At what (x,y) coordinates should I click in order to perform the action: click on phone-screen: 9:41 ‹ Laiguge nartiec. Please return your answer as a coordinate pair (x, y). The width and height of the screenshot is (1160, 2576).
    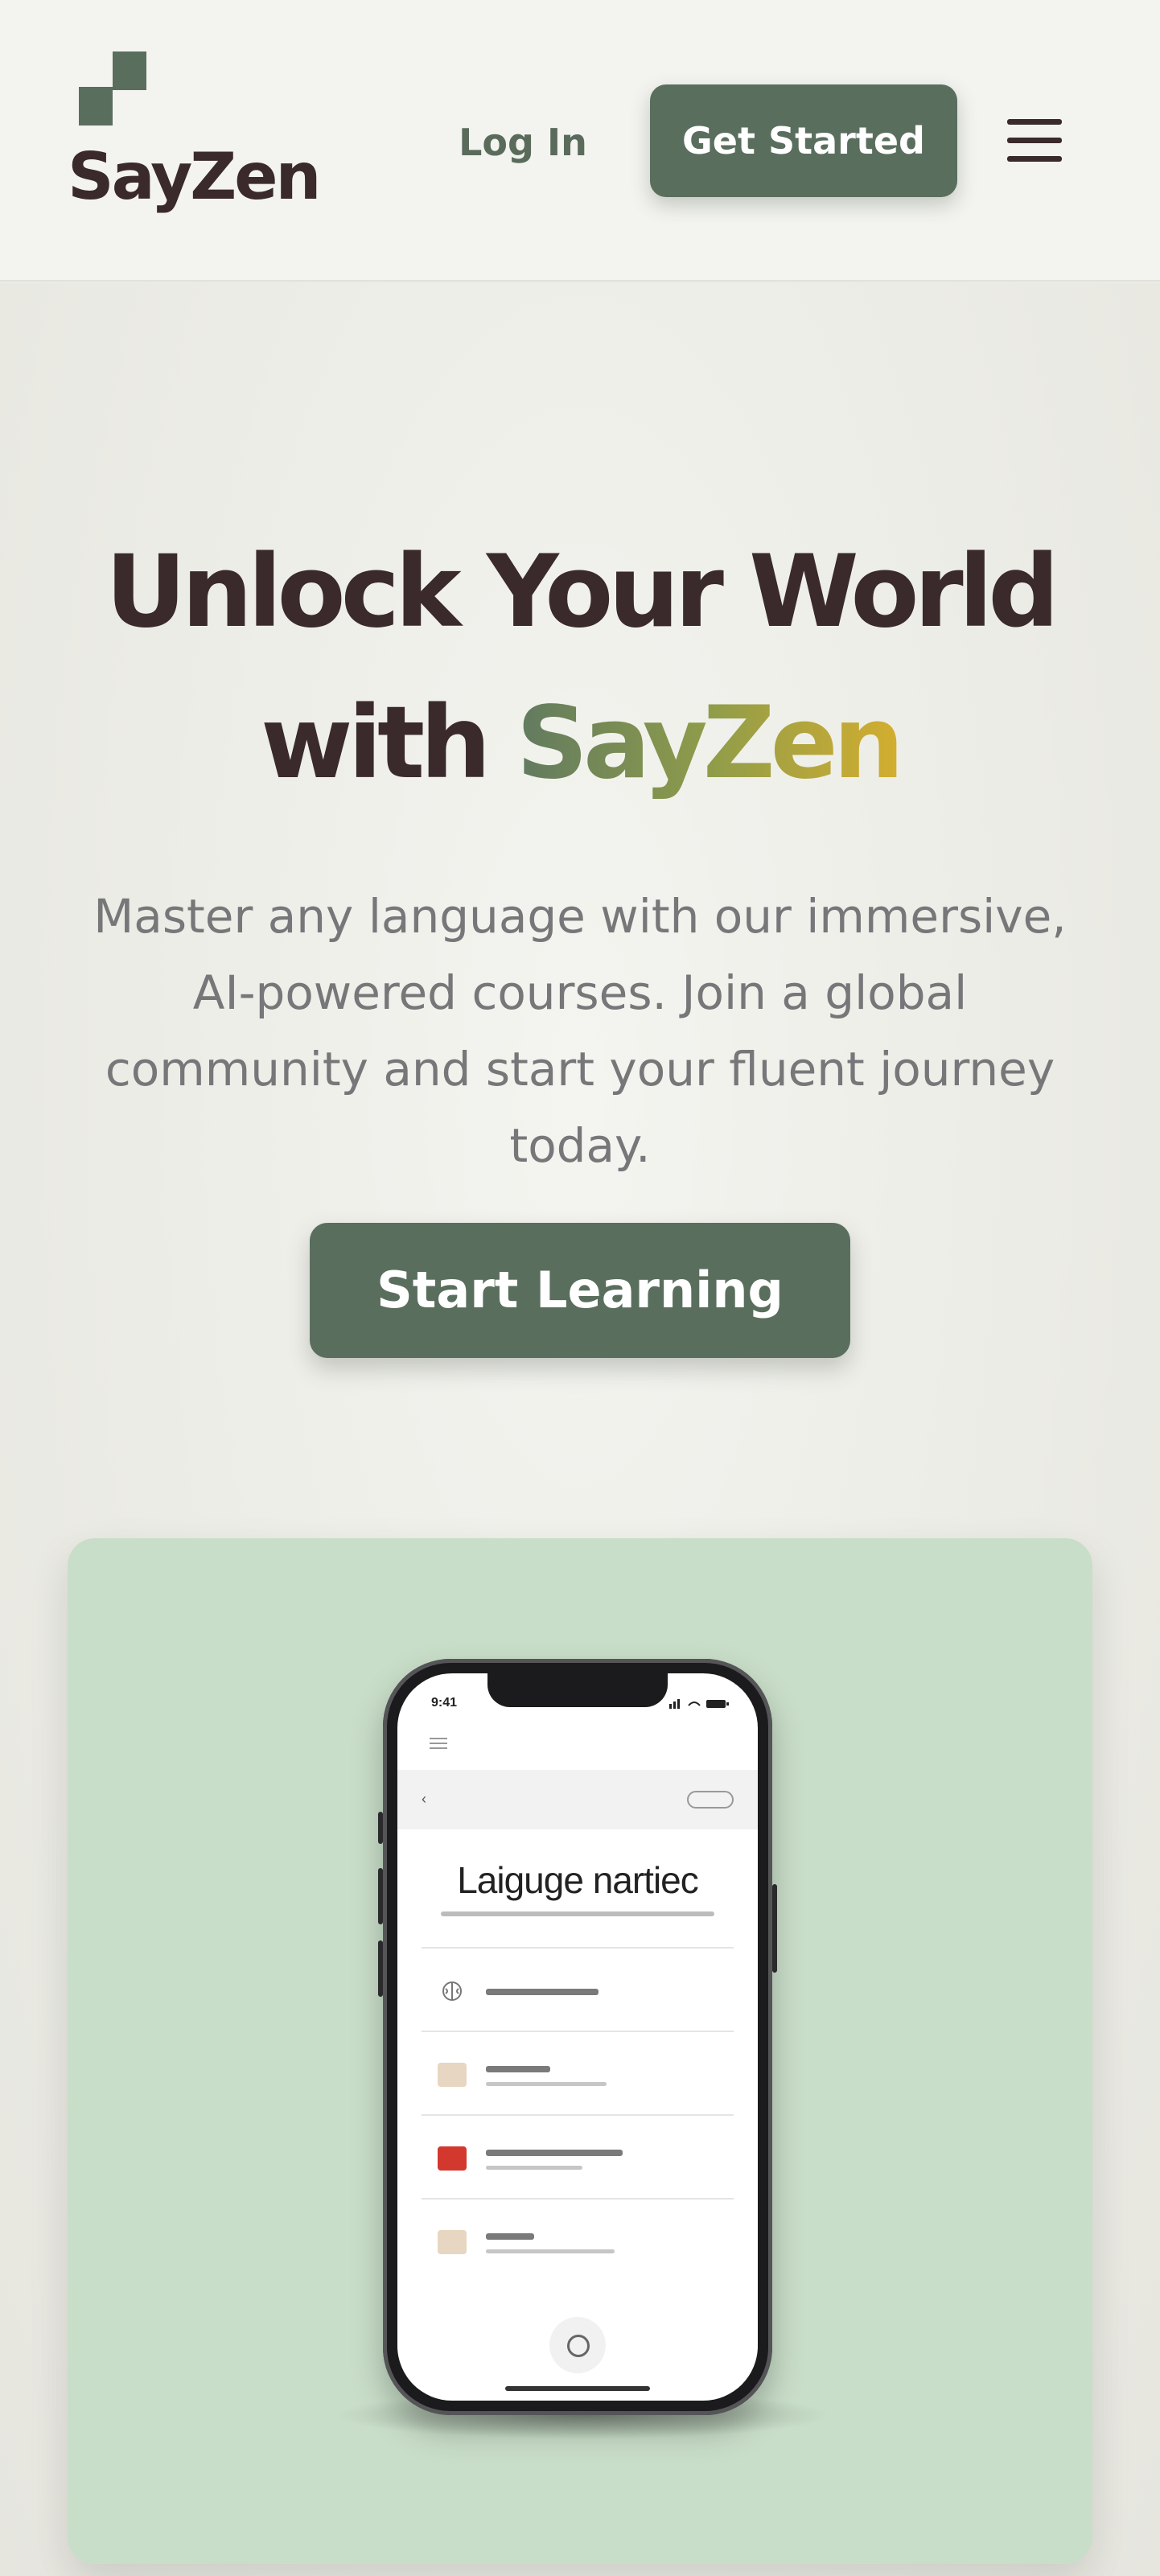
    Looking at the image, I should click on (577, 2037).